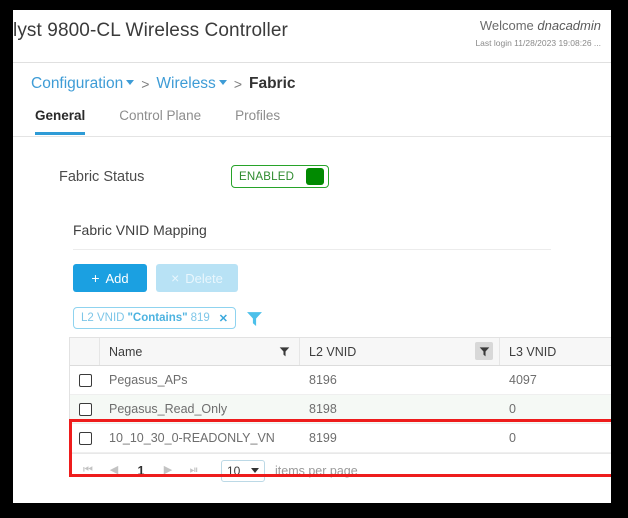 The width and height of the screenshot is (628, 518). I want to click on filter-chip-field: L2 VNID, so click(103, 318).